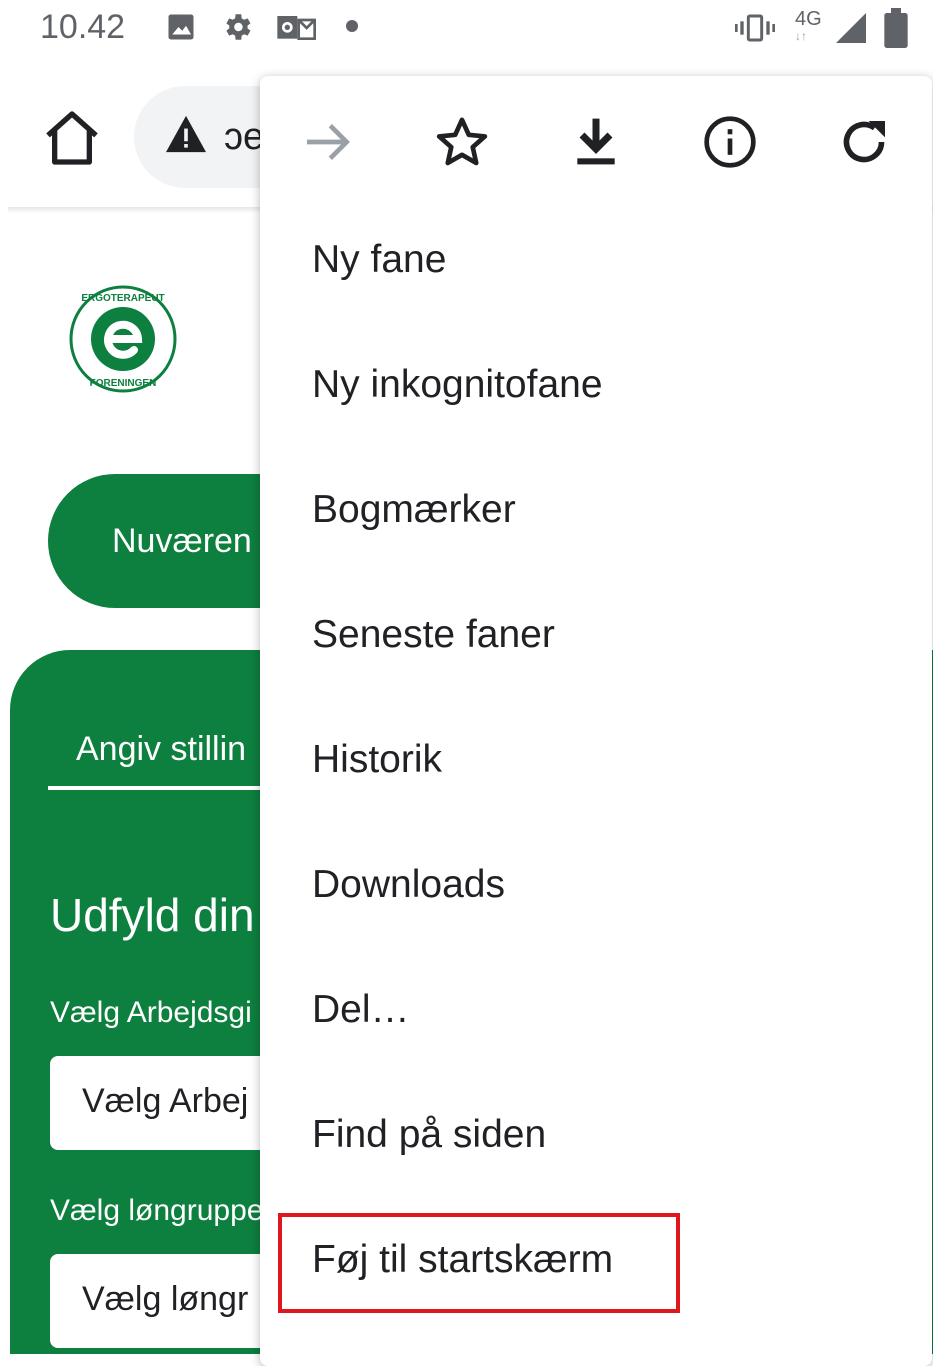  I want to click on status-bar: 10.42 4G ↓↑, so click(466, 30).